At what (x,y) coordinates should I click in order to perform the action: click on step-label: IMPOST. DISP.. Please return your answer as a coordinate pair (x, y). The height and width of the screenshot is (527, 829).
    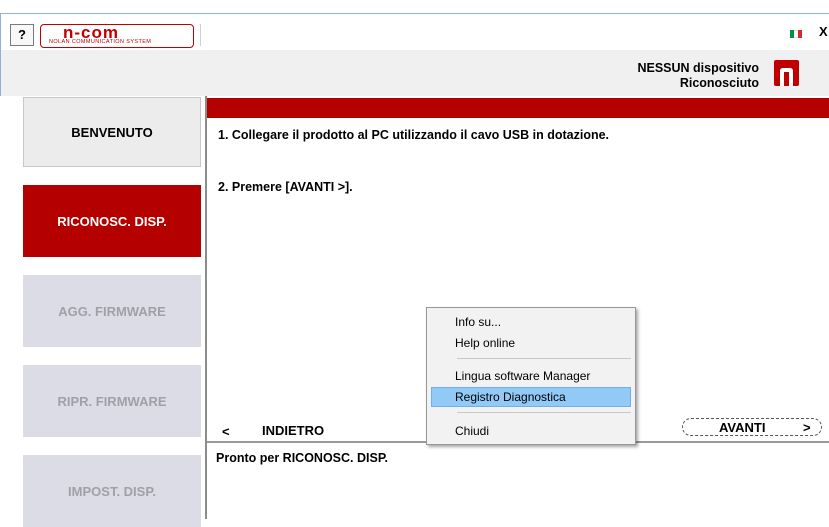
    Looking at the image, I should click on (112, 491).